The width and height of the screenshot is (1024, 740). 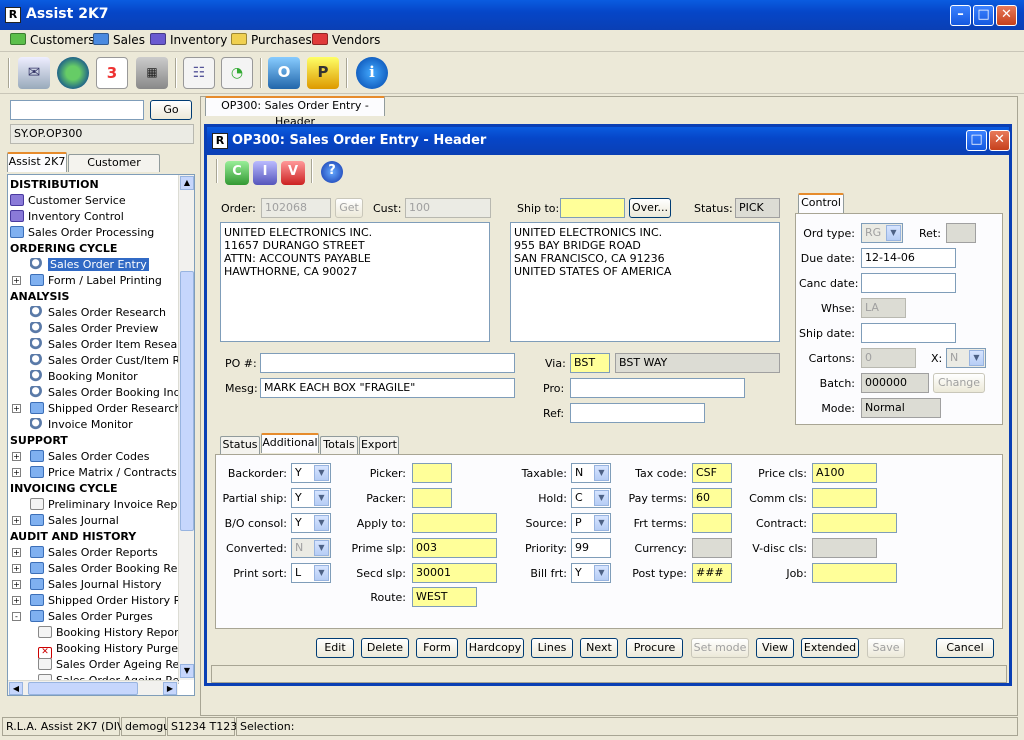 I want to click on customer-lookup-icon: C, so click(x=237, y=173).